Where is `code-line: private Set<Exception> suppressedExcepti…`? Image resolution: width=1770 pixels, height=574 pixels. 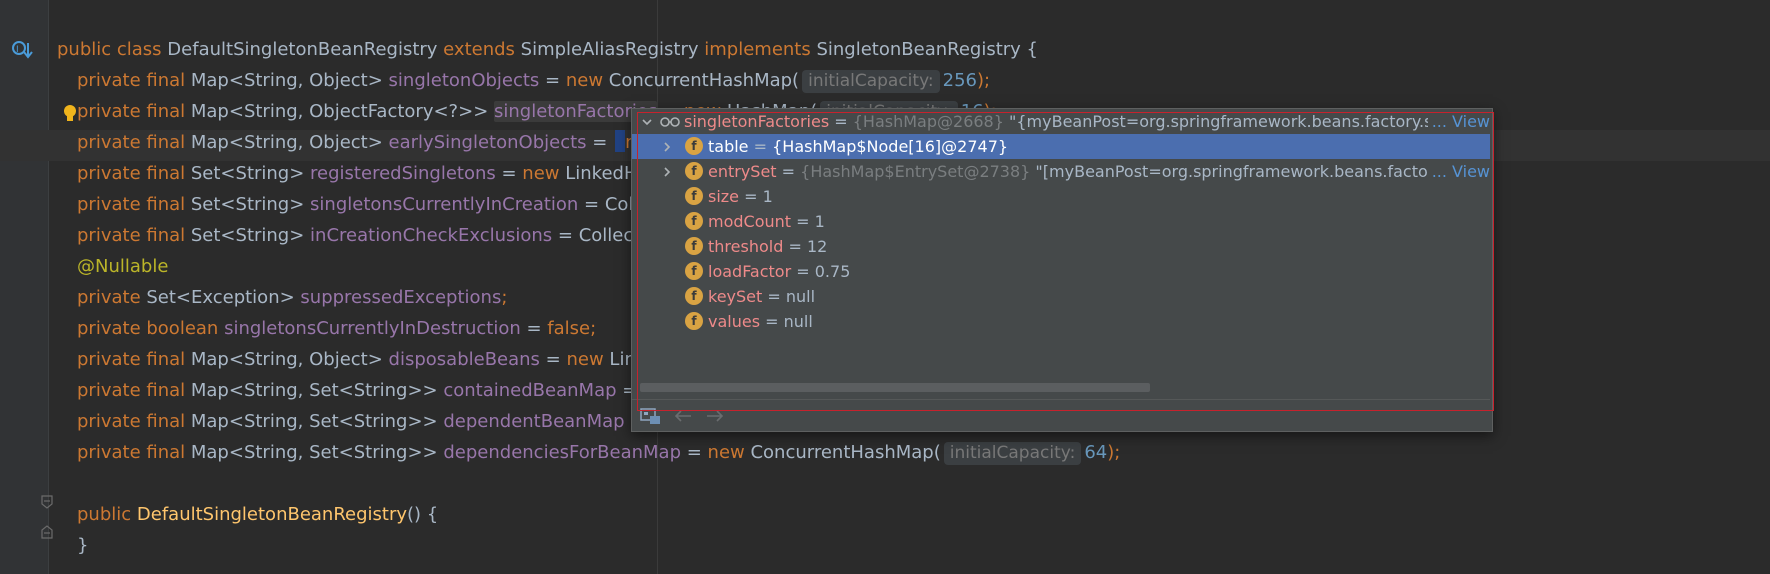
code-line: private Set<Exception> suppressedExcepti… is located at coordinates (292, 297).